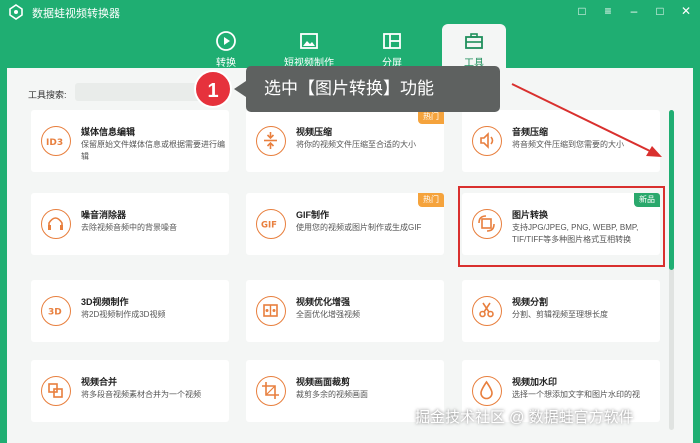  Describe the element at coordinates (487, 391) in the screenshot. I see `watermark-icon` at that location.